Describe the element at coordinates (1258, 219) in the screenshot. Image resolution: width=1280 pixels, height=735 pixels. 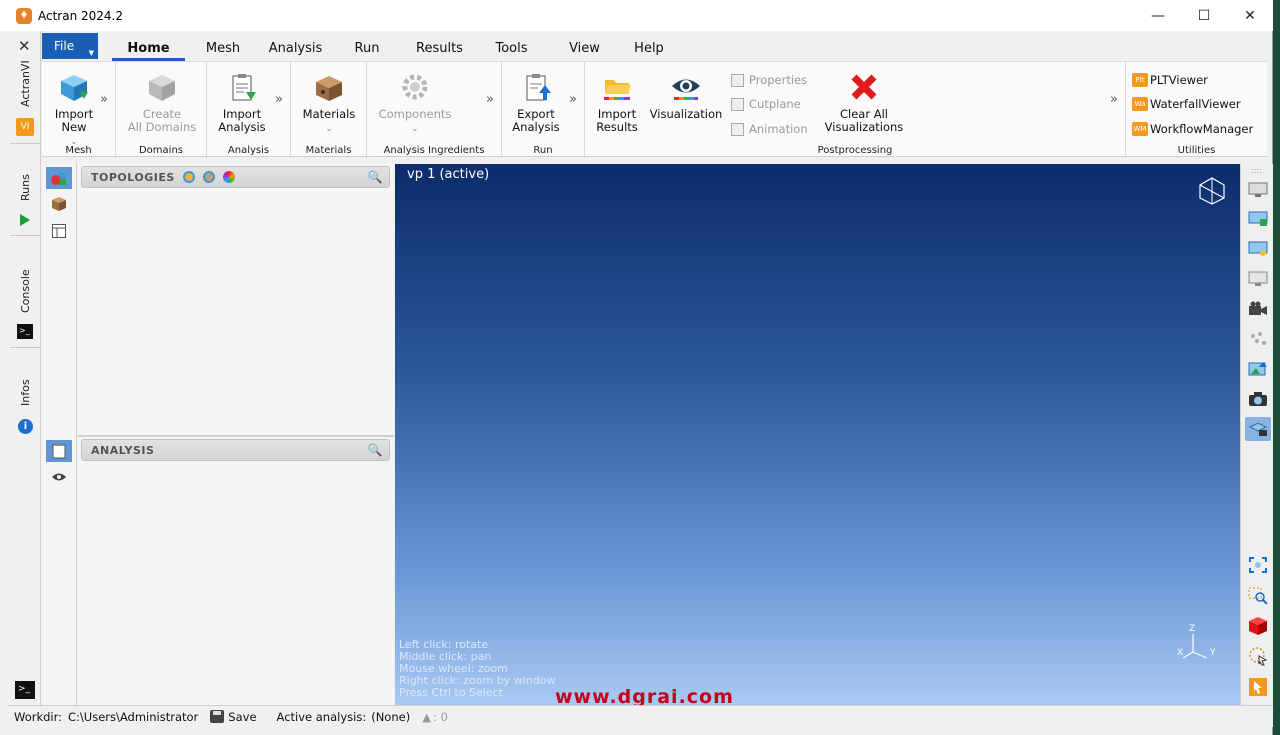
I see `add-viewport-icon` at that location.